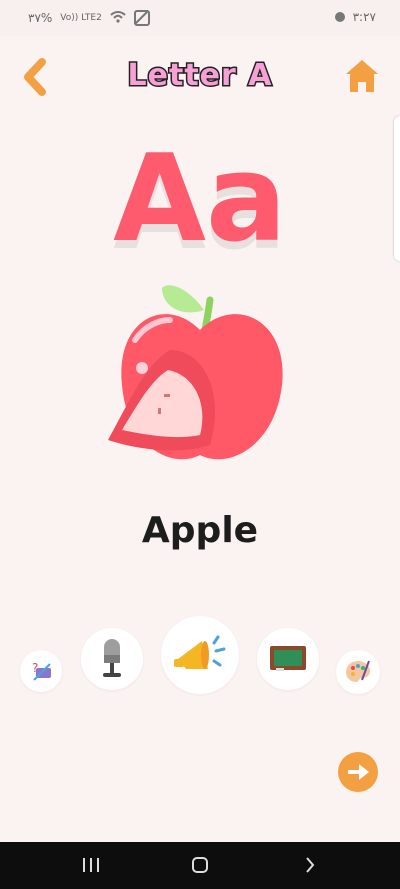 Image resolution: width=400 pixels, height=889 pixels. What do you see at coordinates (118, 18) in the screenshot?
I see `wifi-icon` at bounding box center [118, 18].